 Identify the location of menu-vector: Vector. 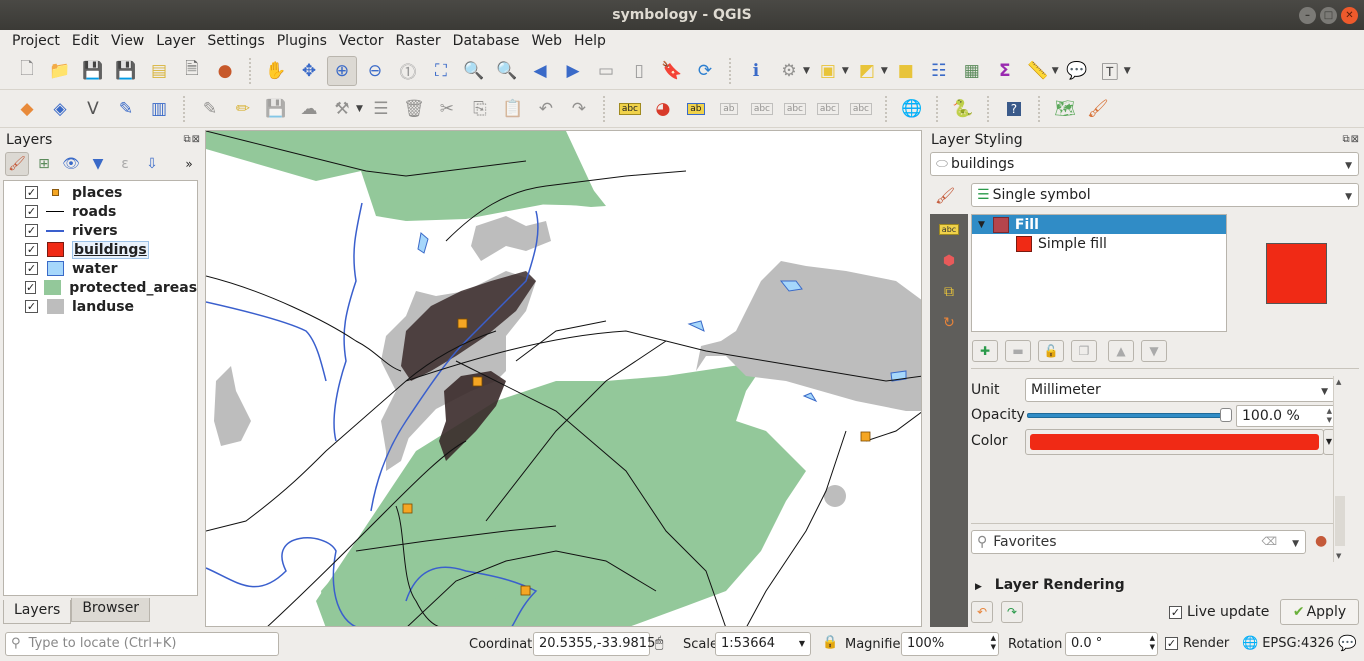
(361, 41).